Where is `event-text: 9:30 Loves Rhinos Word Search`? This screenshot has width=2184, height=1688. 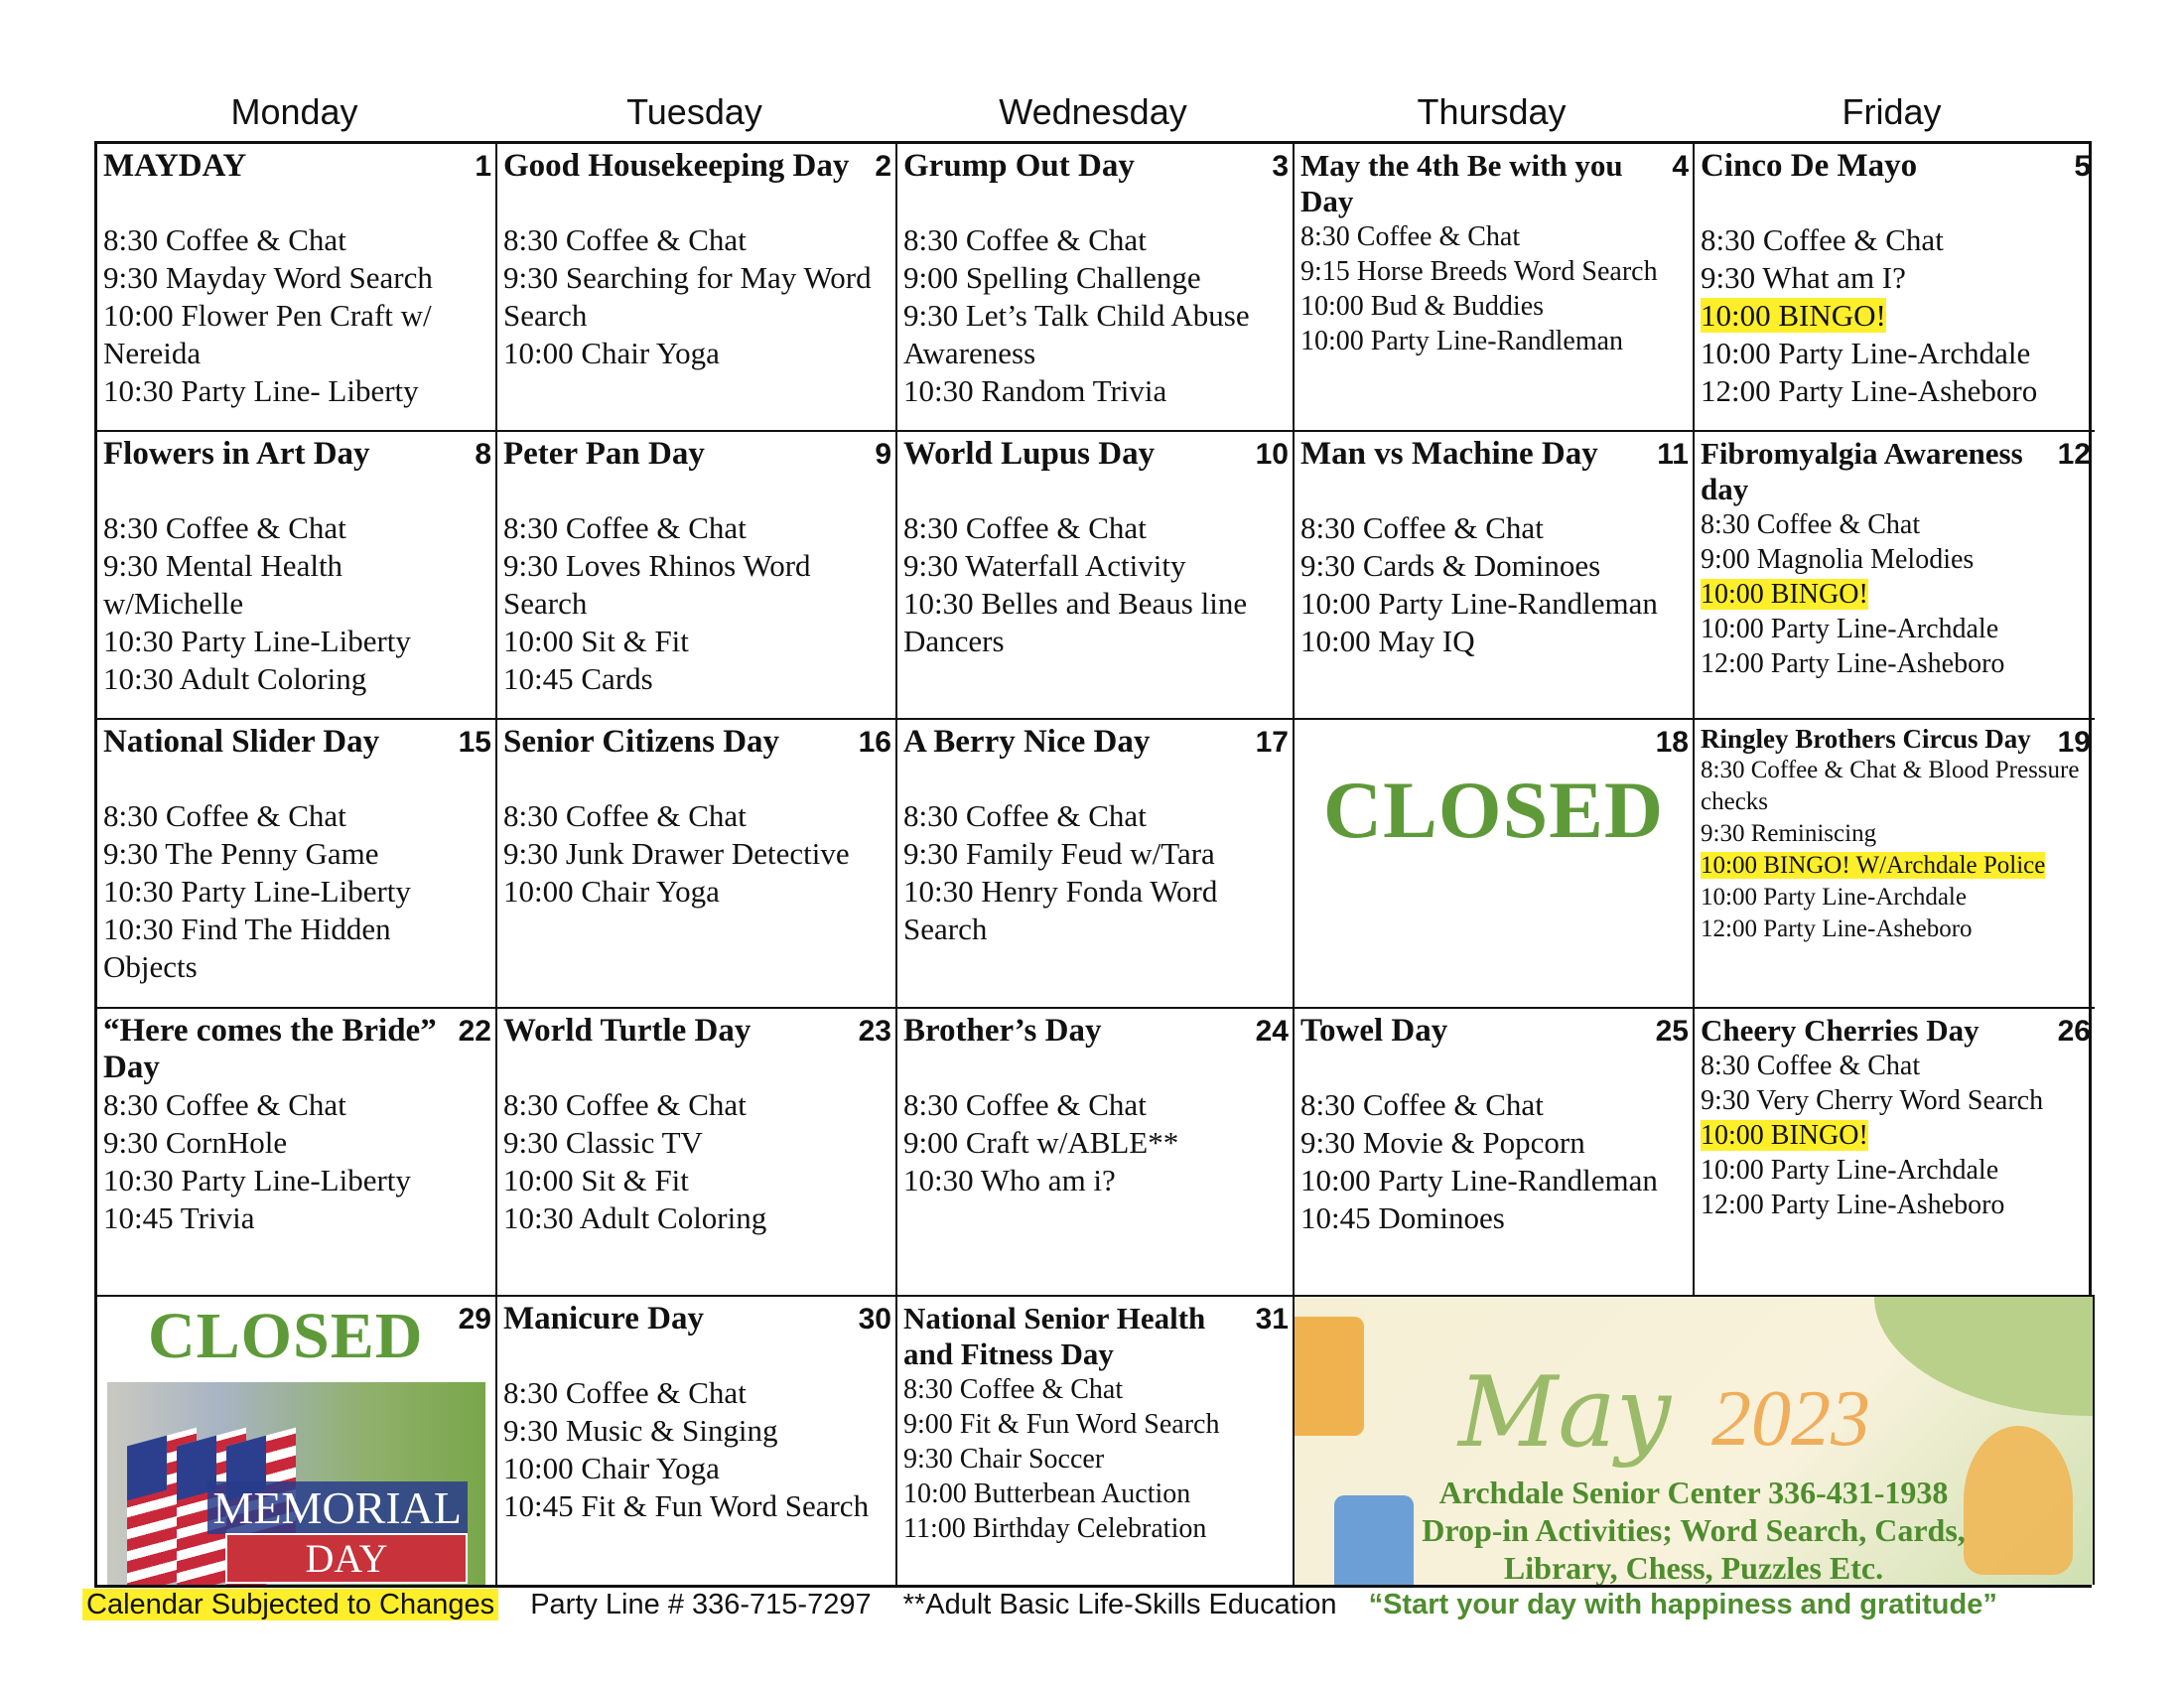
event-text: 9:30 Loves Rhinos Word Search is located at coordinates (657, 585).